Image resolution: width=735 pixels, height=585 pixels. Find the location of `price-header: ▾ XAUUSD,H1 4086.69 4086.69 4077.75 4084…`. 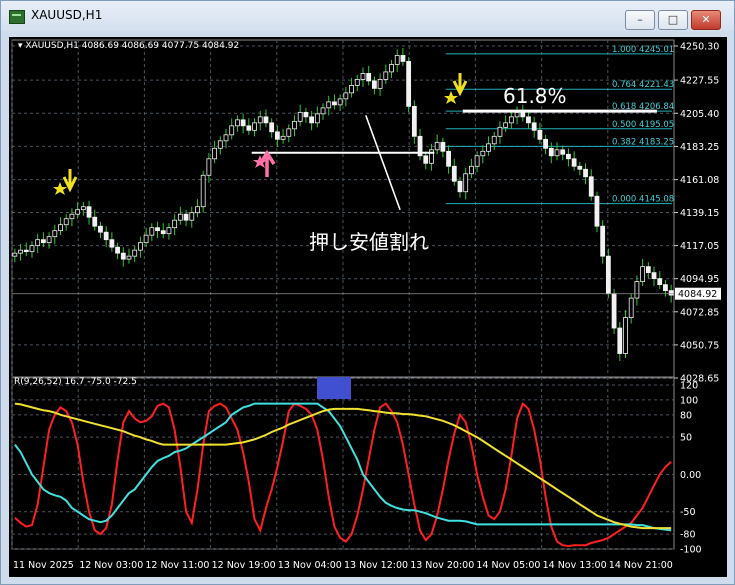

price-header: ▾ XAUUSD,H1 4086.69 4086.69 4077.75 4084… is located at coordinates (128, 46).